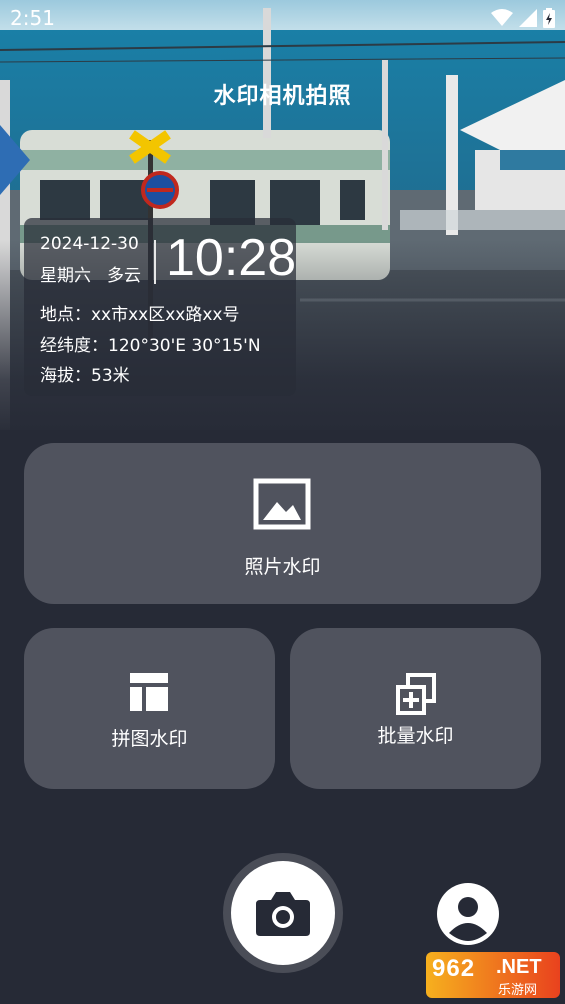  I want to click on collage-watermark-button: 拼图水印, so click(149, 708).